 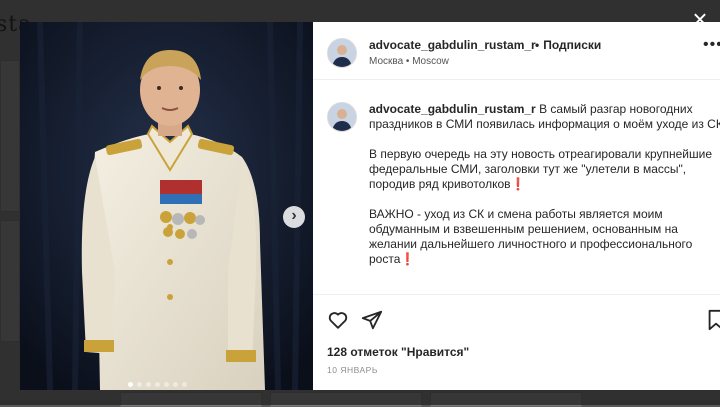 I want to click on carousel-dots, so click(x=157, y=385).